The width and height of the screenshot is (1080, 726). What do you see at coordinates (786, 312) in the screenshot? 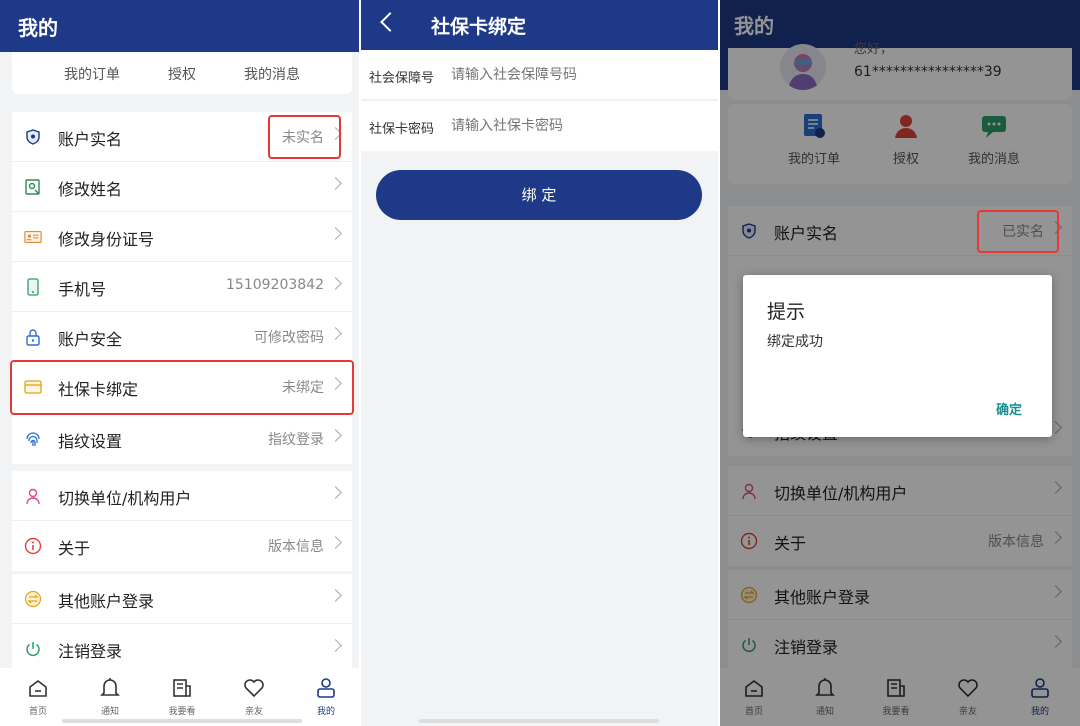
I see `dialog-title: 提示` at bounding box center [786, 312].